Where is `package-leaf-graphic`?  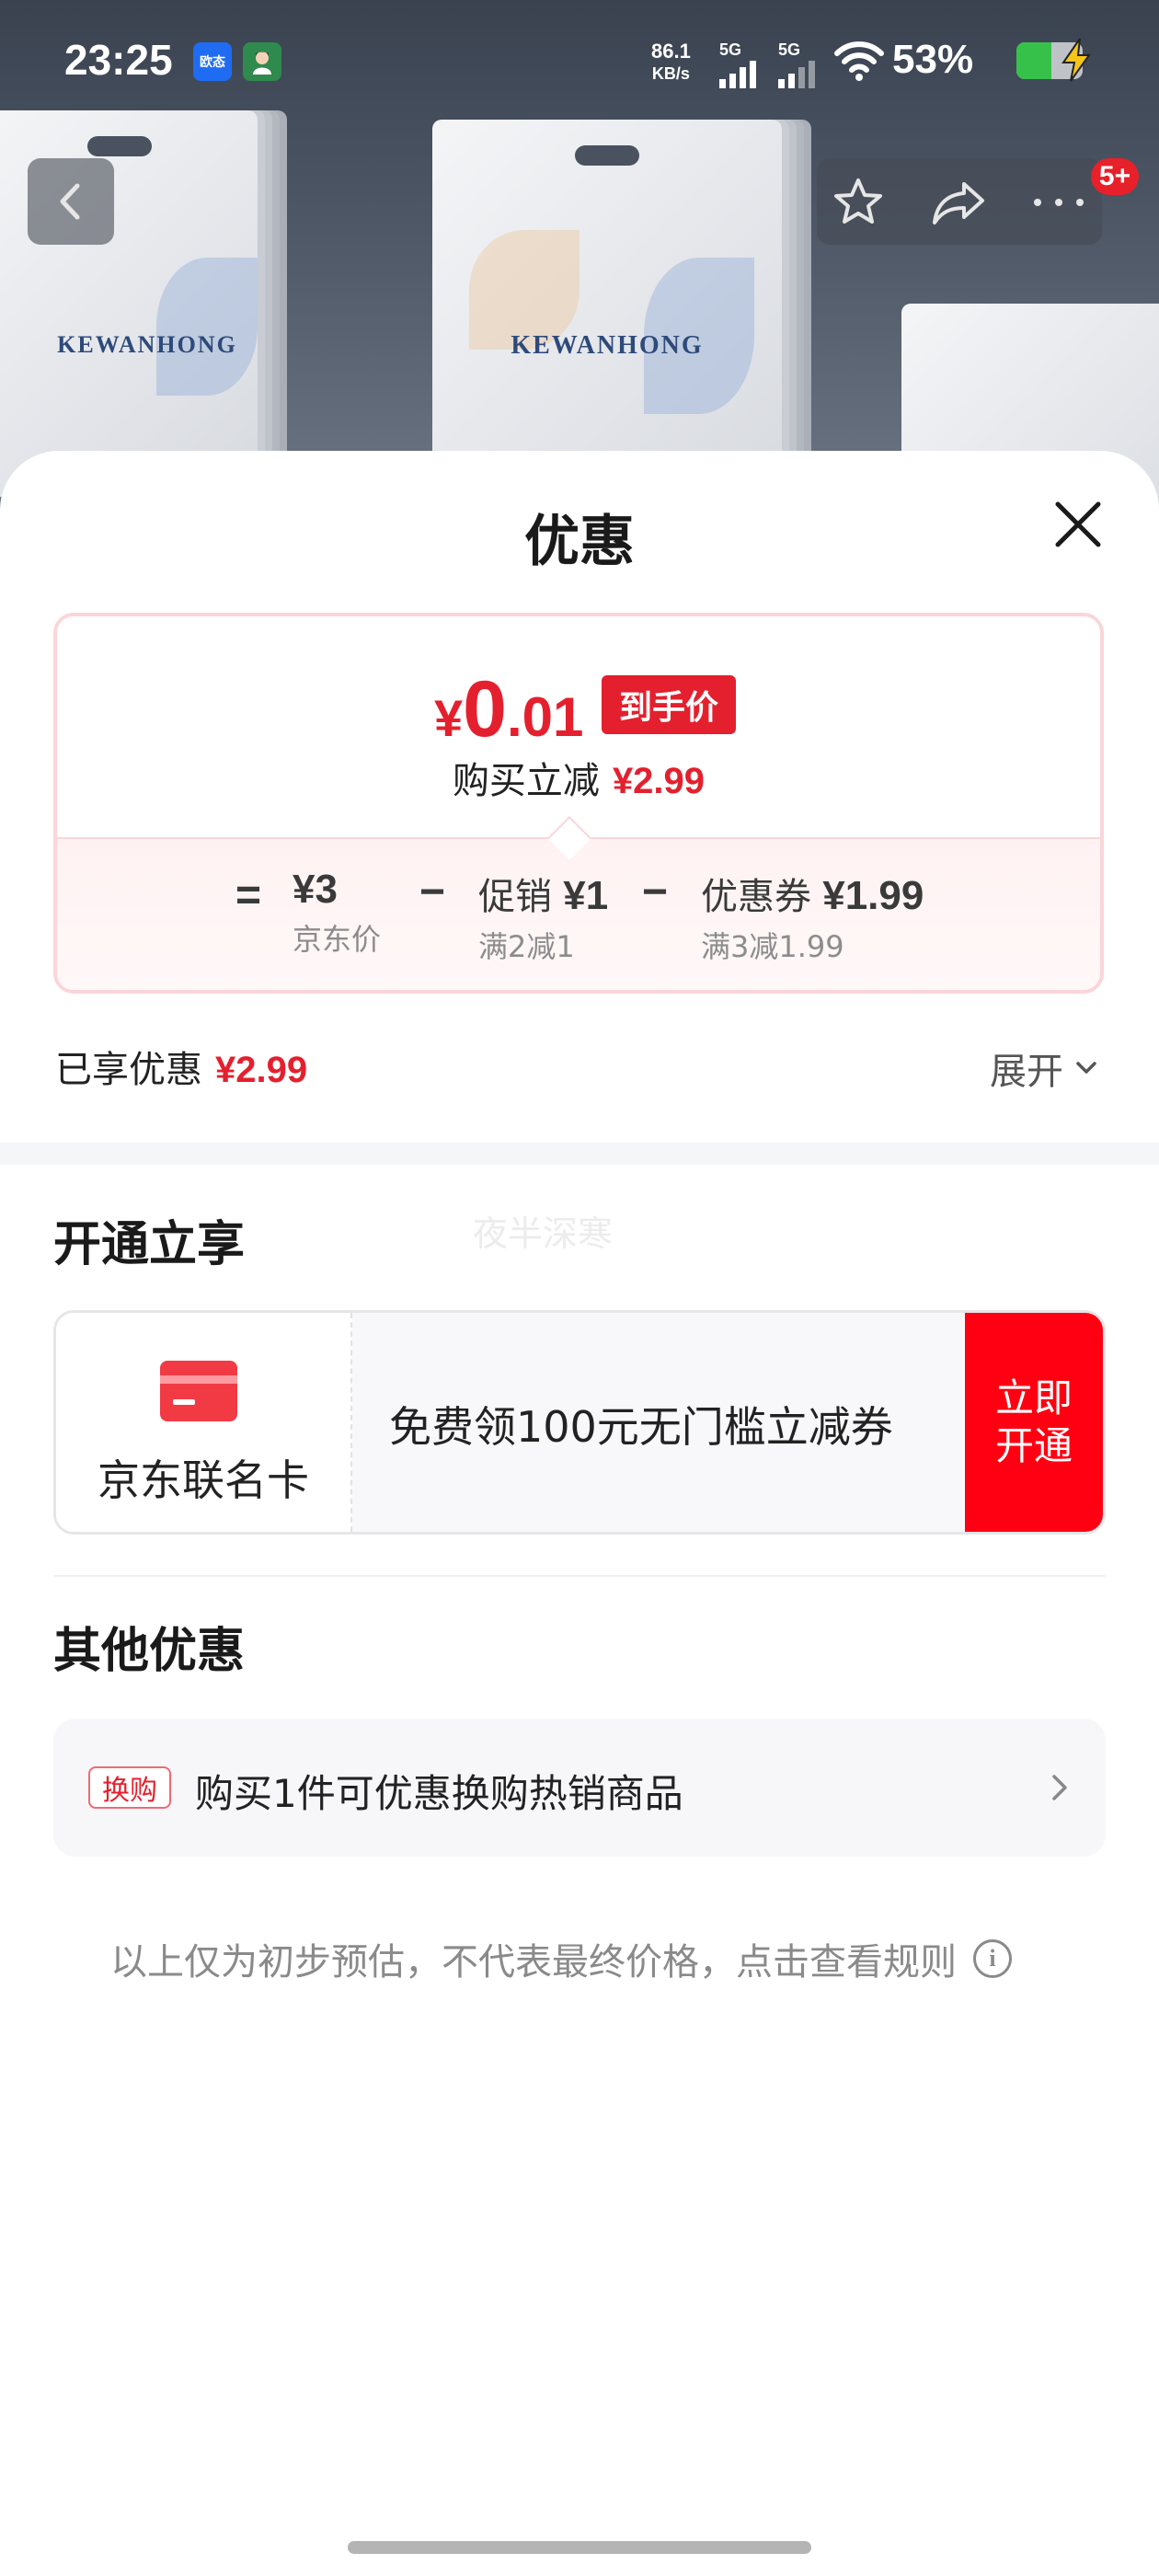
package-leaf-graphic is located at coordinates (207, 327).